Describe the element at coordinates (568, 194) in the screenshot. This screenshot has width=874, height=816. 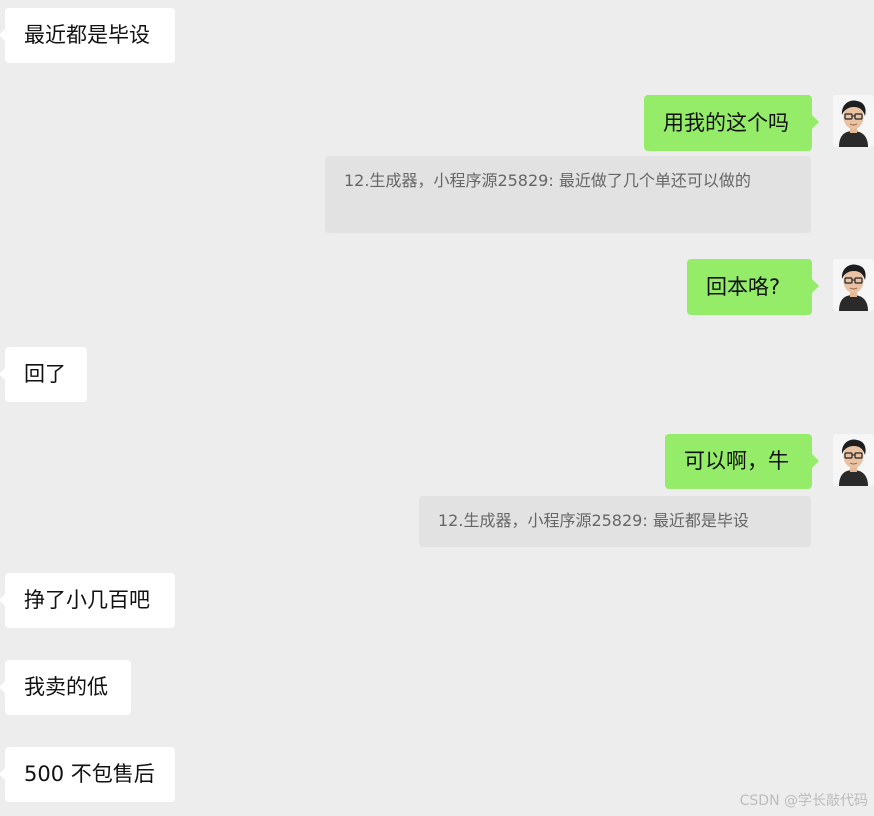
I see `quoted-message: 12.生成器，小程序源25829: 最近做了几个单还可以做的` at that location.